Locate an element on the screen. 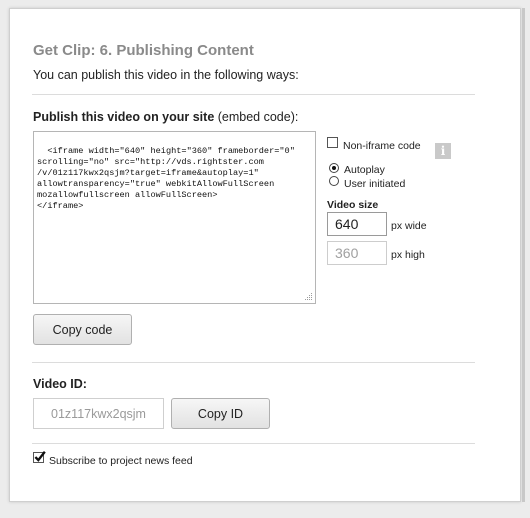 This screenshot has width=530, height=518. info-icon: i is located at coordinates (443, 151).